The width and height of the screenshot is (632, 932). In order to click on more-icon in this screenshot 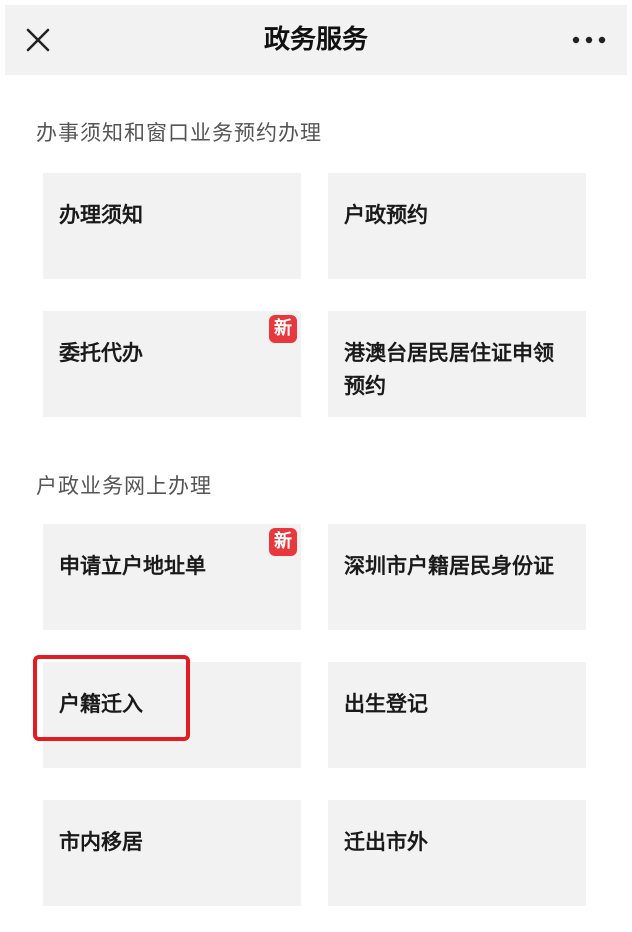, I will do `click(589, 40)`.